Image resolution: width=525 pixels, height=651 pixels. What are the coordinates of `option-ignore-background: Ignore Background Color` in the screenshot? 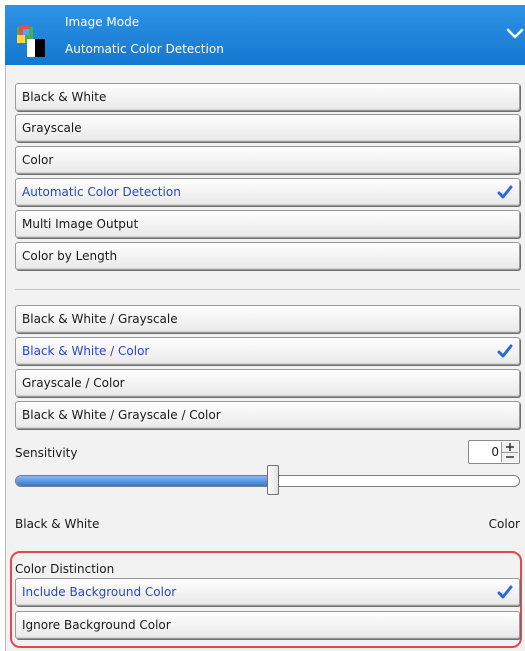 It's located at (267, 625).